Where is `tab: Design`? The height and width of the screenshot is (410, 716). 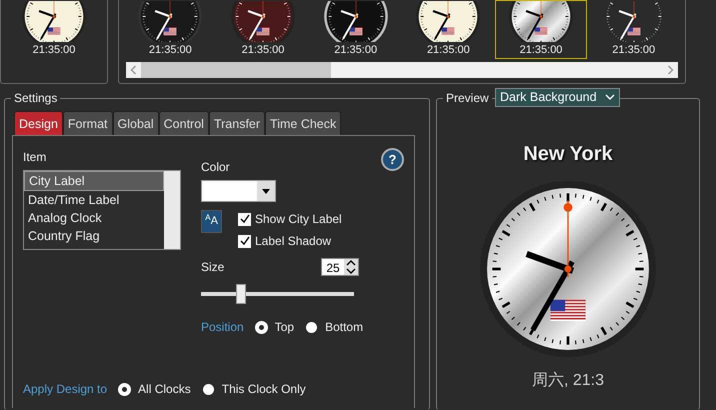
tab: Design is located at coordinates (38, 123).